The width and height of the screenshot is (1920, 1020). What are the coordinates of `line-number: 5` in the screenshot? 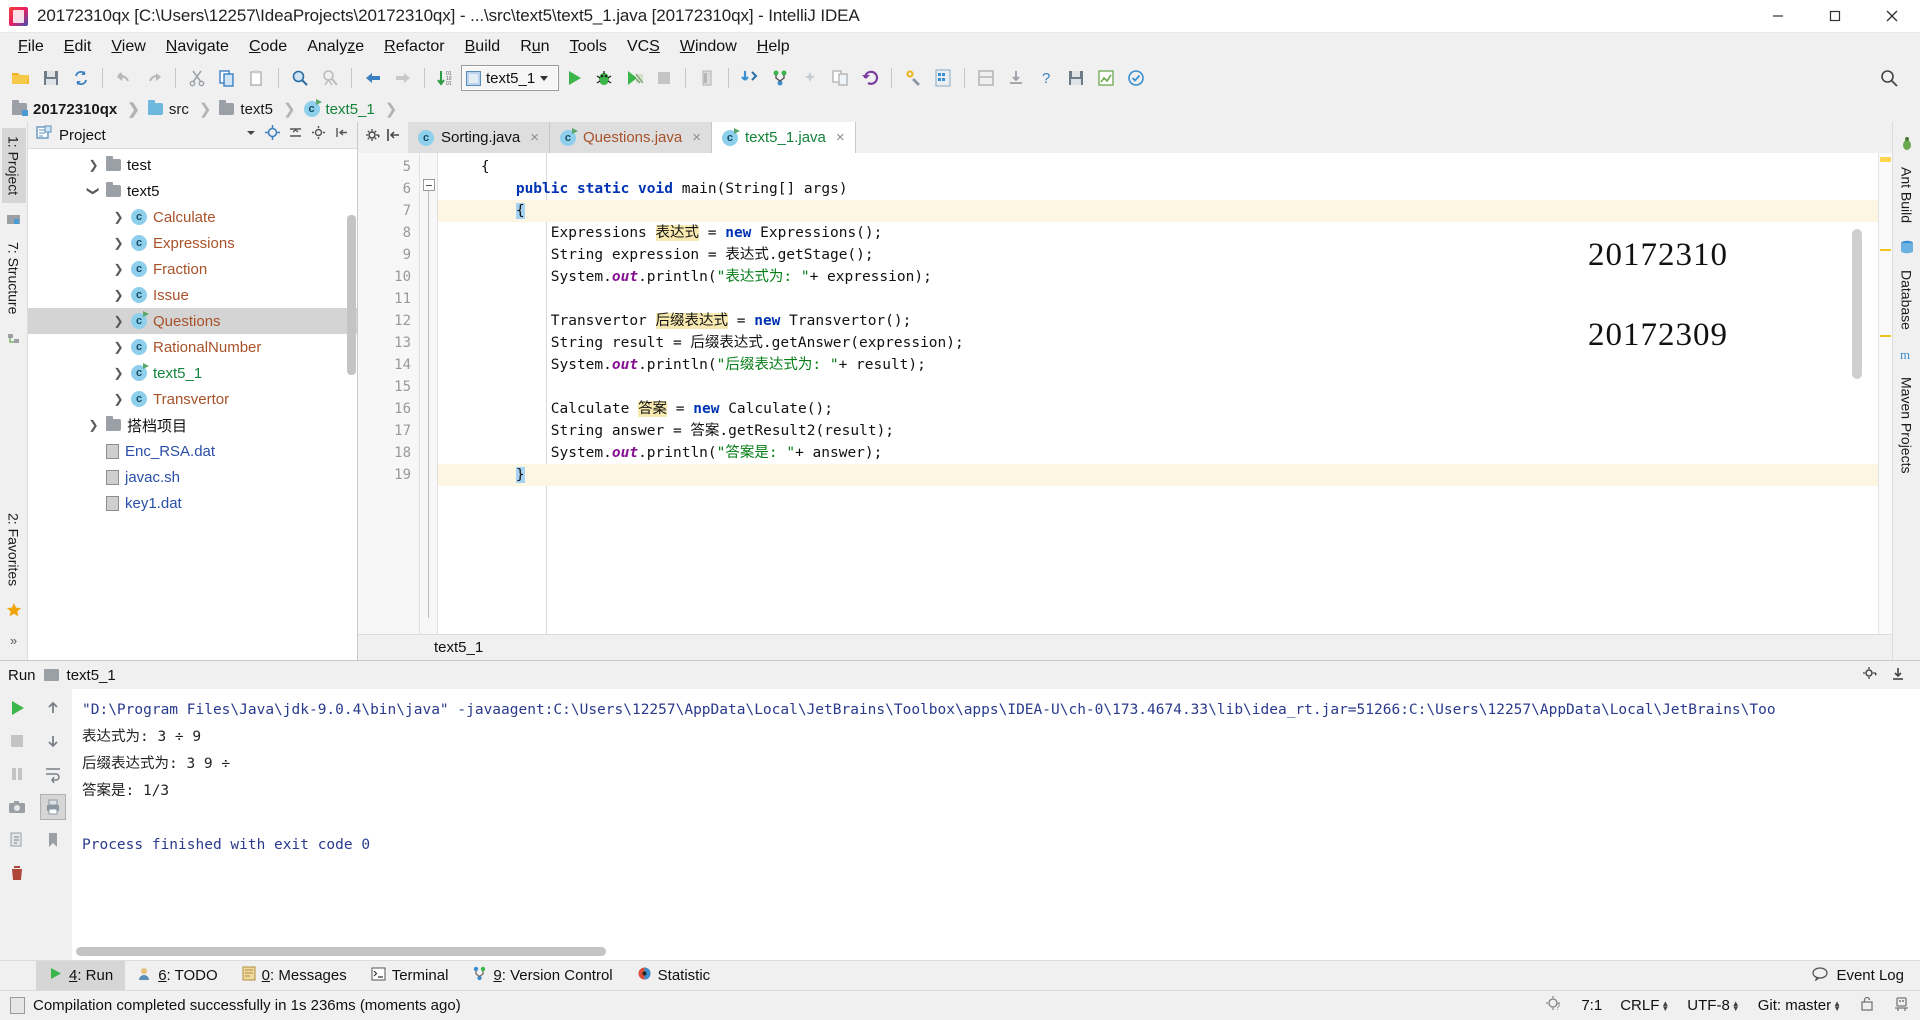 It's located at (388, 167).